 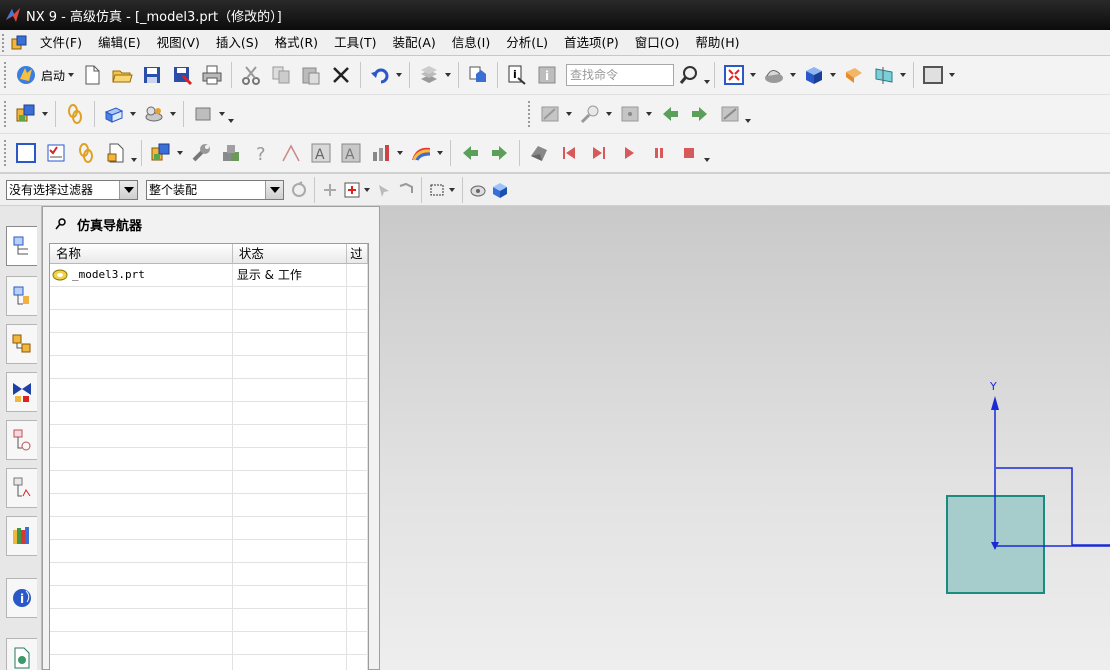 What do you see at coordinates (21, 392) in the screenshot?
I see `tab-constraint-navigator` at bounding box center [21, 392].